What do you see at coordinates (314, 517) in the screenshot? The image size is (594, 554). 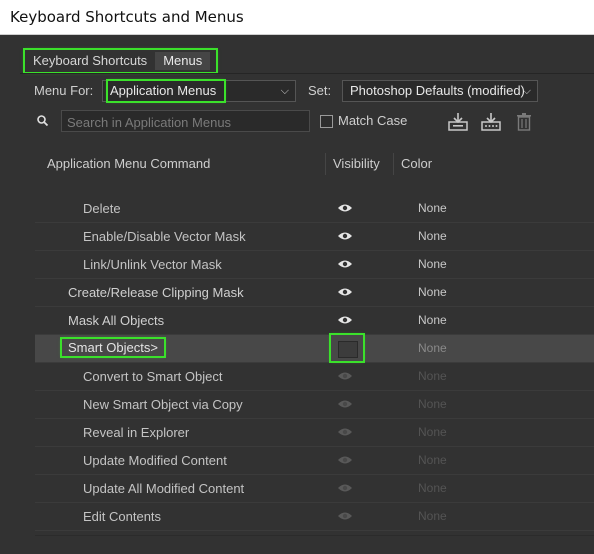 I see `list-item: Edit Contents None` at bounding box center [314, 517].